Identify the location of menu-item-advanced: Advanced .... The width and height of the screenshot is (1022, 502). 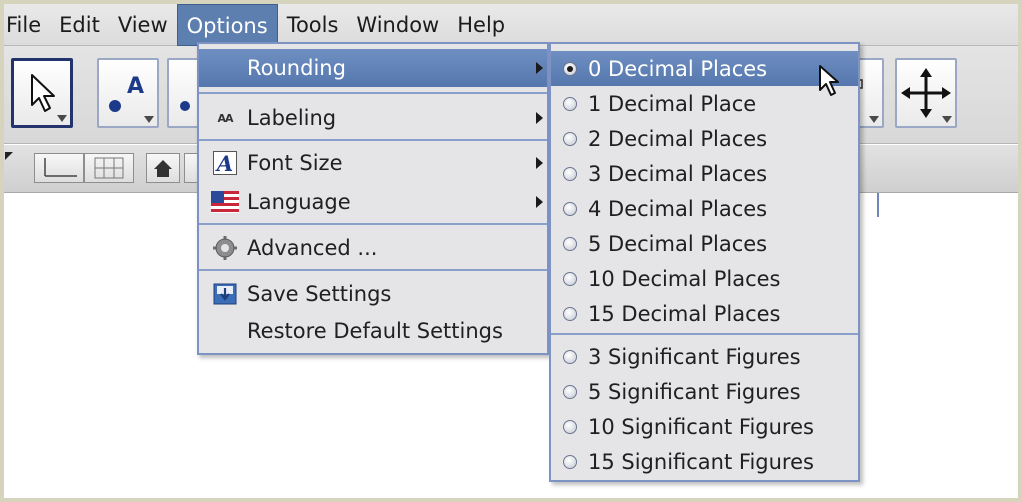
(373, 248).